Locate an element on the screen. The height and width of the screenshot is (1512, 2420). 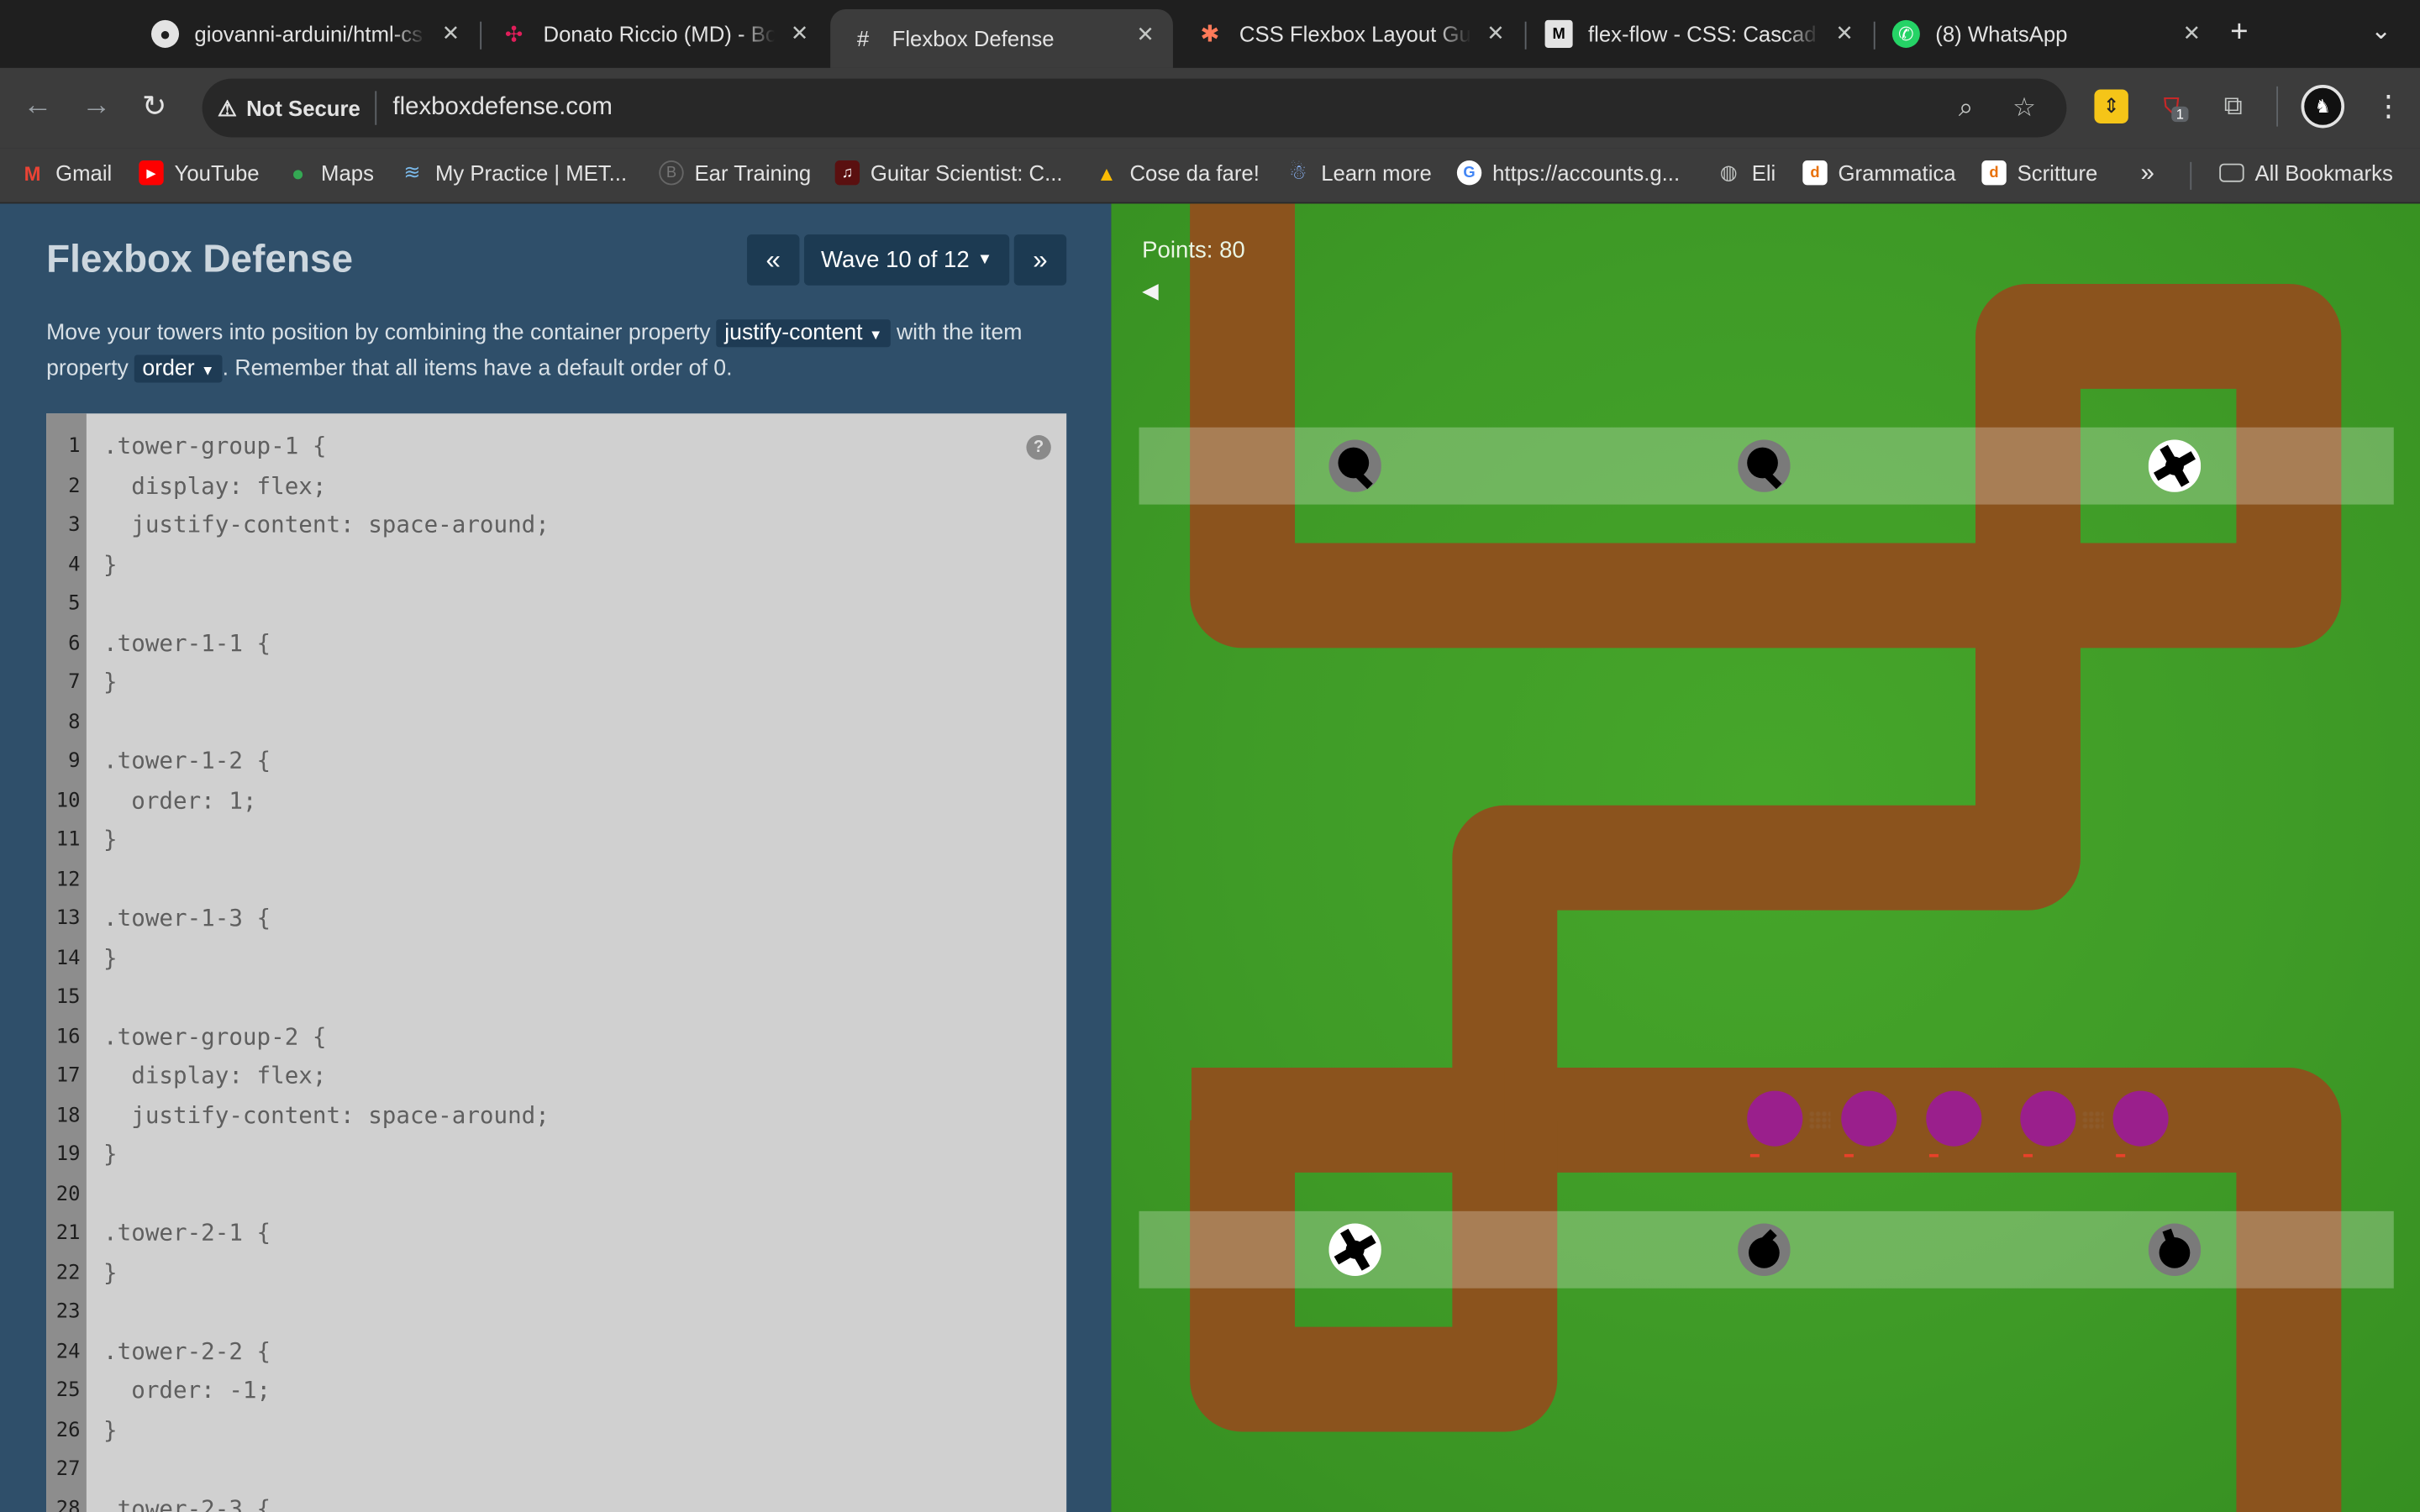
reload-icon: ↻ is located at coordinates (154, 107).